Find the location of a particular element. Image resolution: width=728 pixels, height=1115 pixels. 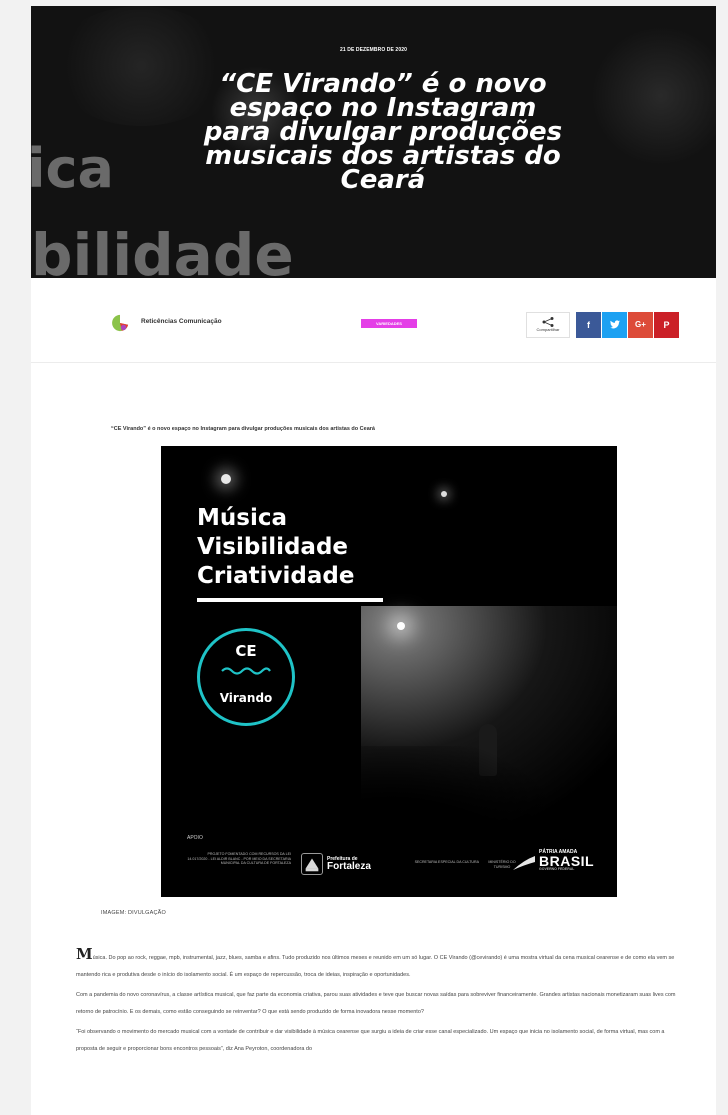

category-badge: VARIEDADES is located at coordinates (389, 323).